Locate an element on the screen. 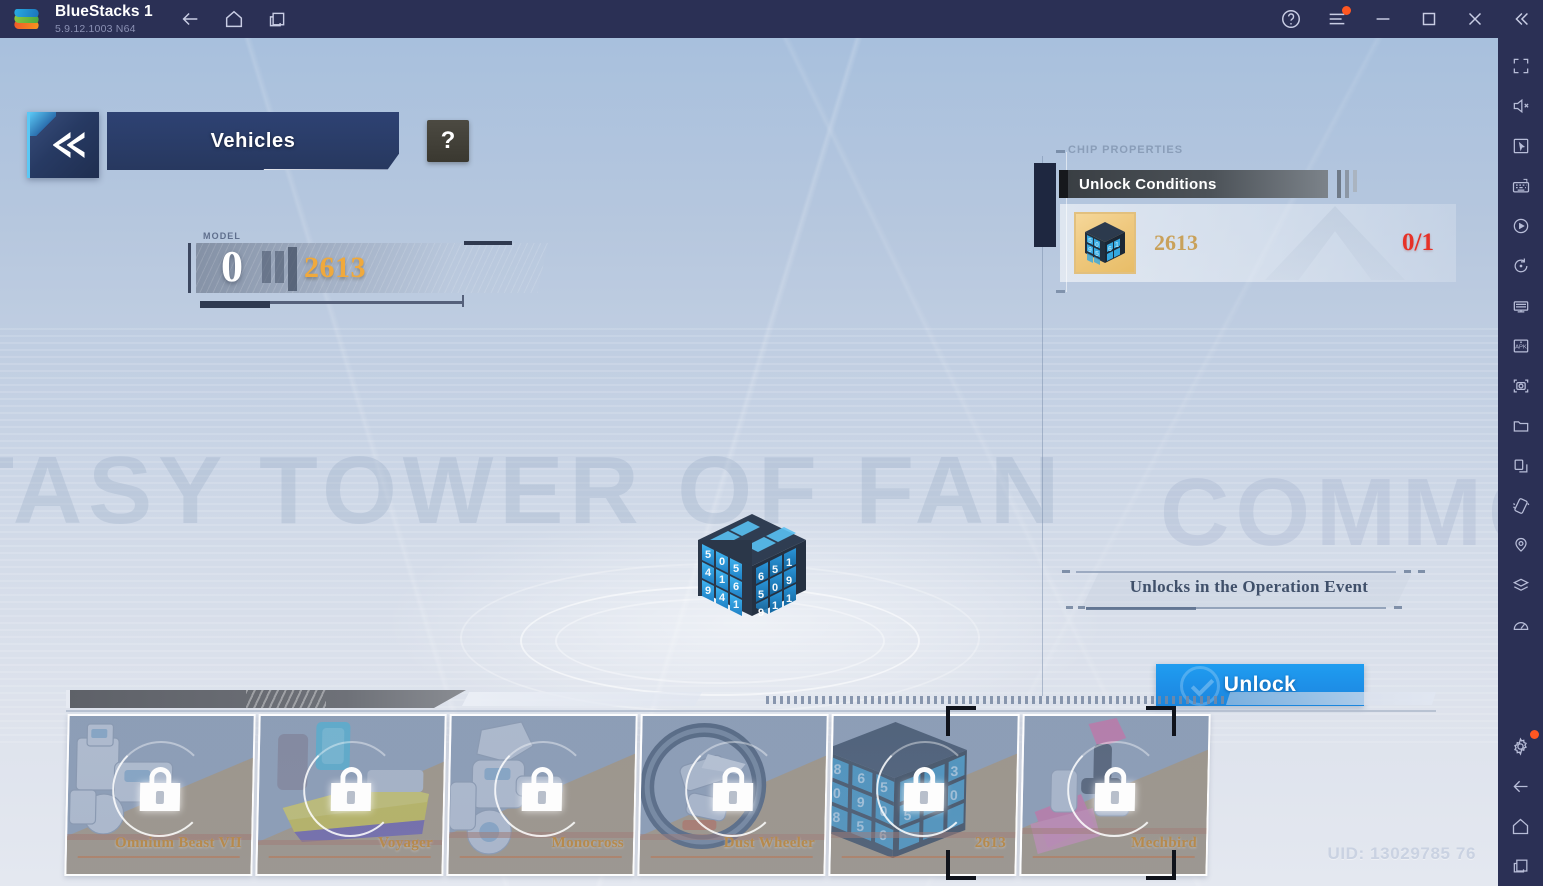 The height and width of the screenshot is (886, 1543). media-folder-icon is located at coordinates (1521, 426).